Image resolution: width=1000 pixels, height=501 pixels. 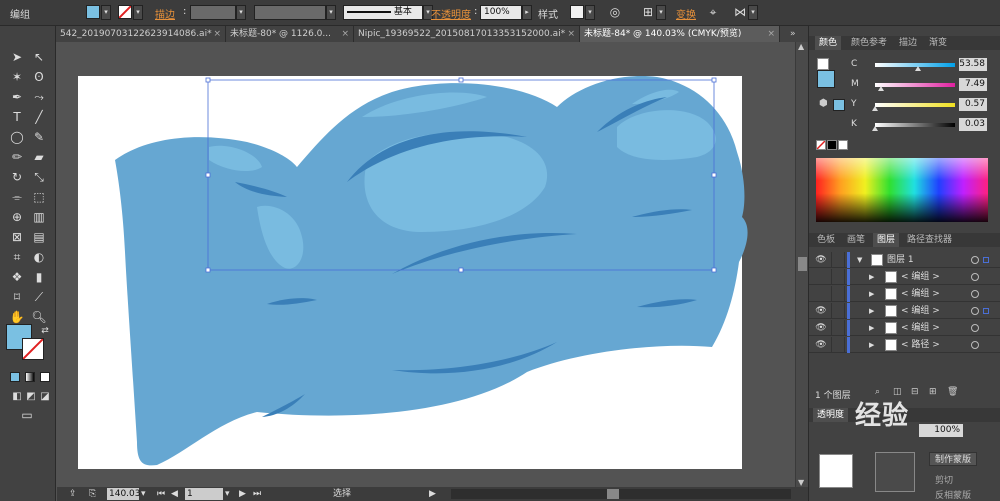 What do you see at coordinates (801, 46) in the screenshot?
I see `scroll-up-icon: ▲` at bounding box center [801, 46].